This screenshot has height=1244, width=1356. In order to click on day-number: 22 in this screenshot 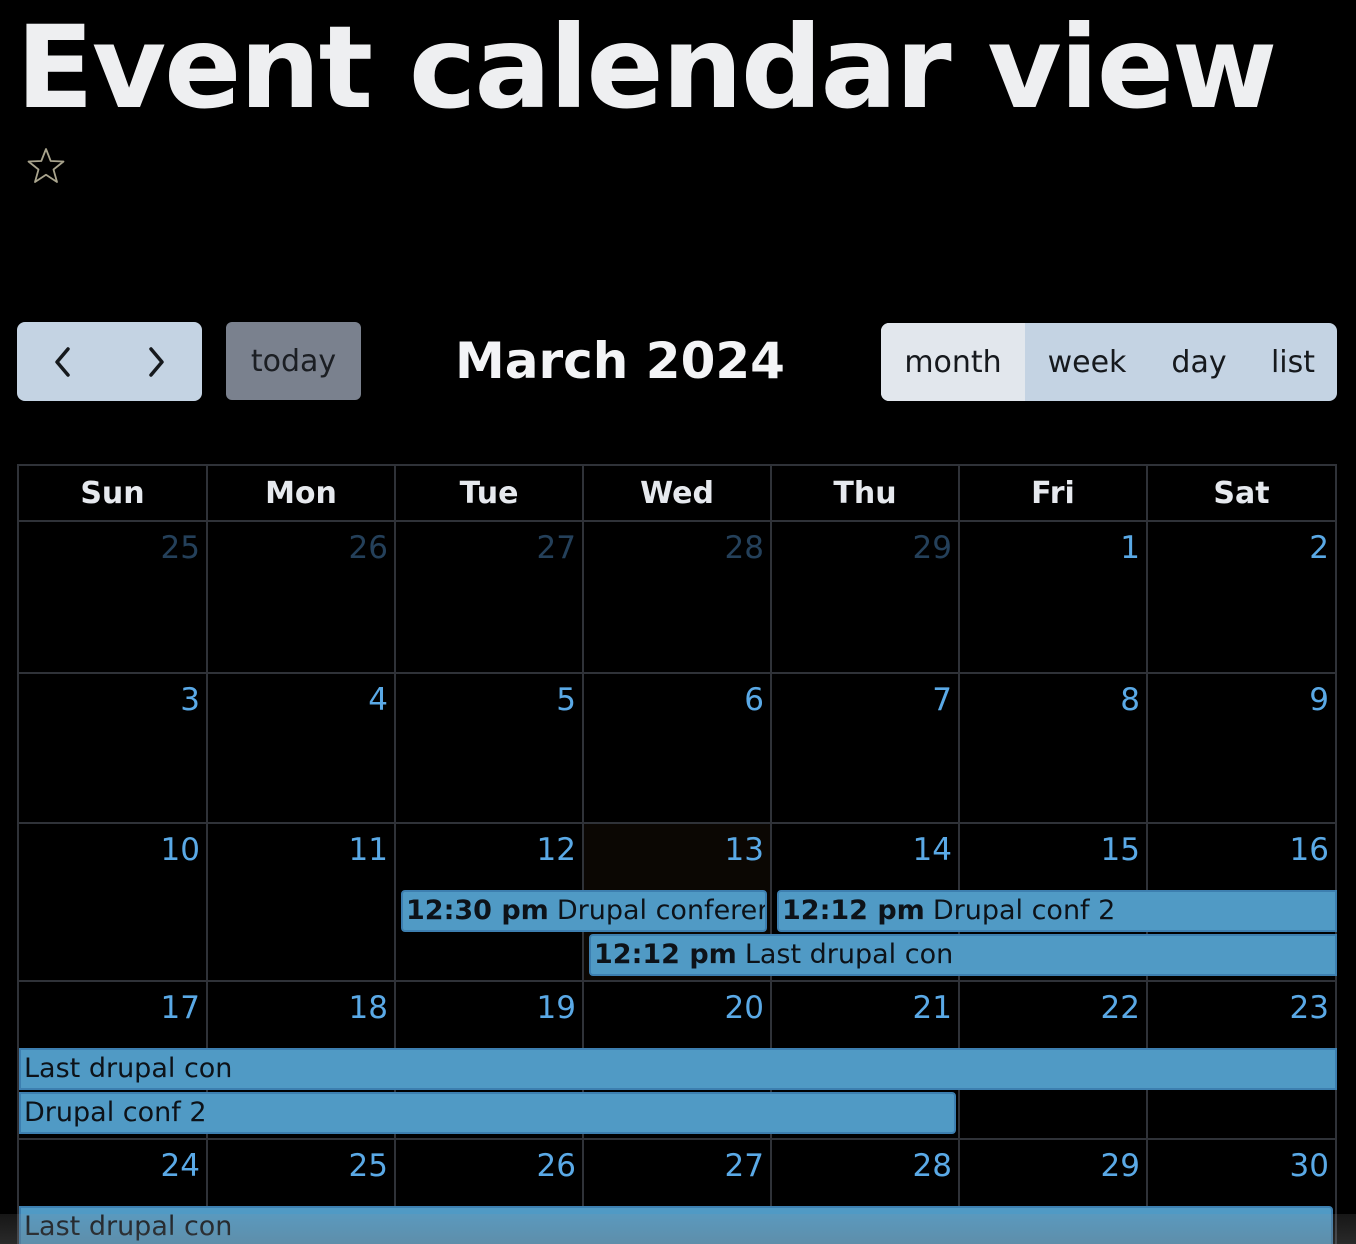, I will do `click(1120, 1008)`.